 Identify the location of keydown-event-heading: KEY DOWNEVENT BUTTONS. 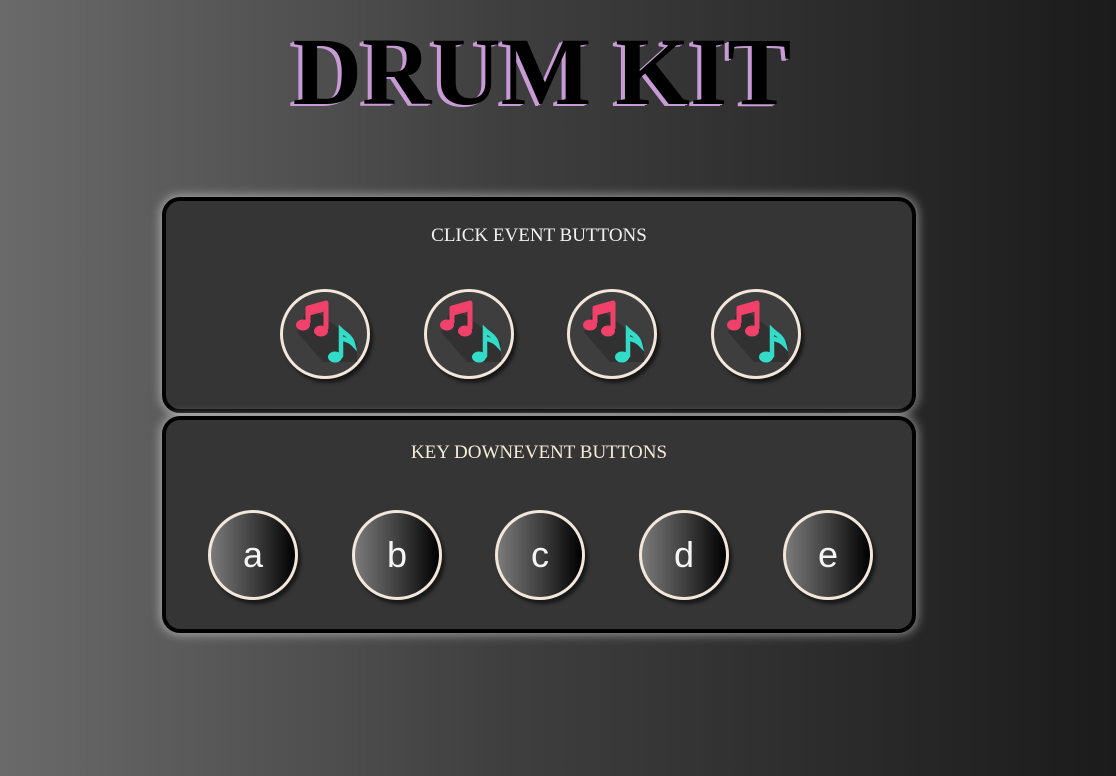
(539, 452).